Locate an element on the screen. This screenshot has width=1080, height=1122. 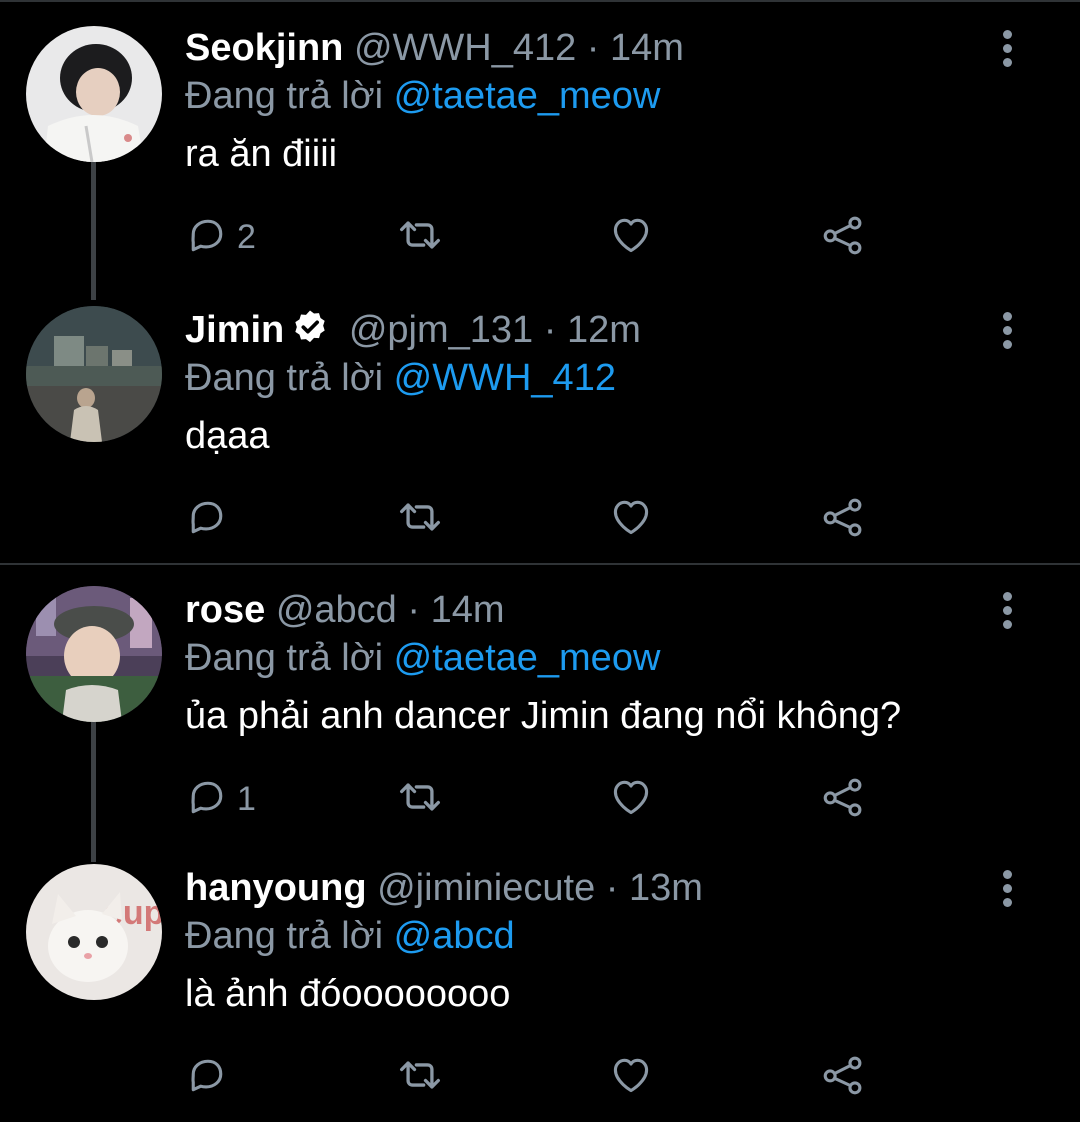
reply-count: 2 is located at coordinates (246, 236).